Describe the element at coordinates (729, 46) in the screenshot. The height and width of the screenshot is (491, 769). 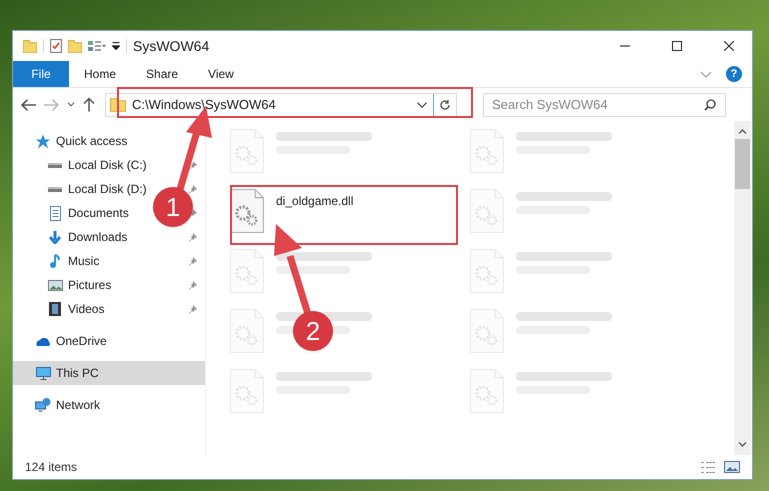
I see `close-icon` at that location.